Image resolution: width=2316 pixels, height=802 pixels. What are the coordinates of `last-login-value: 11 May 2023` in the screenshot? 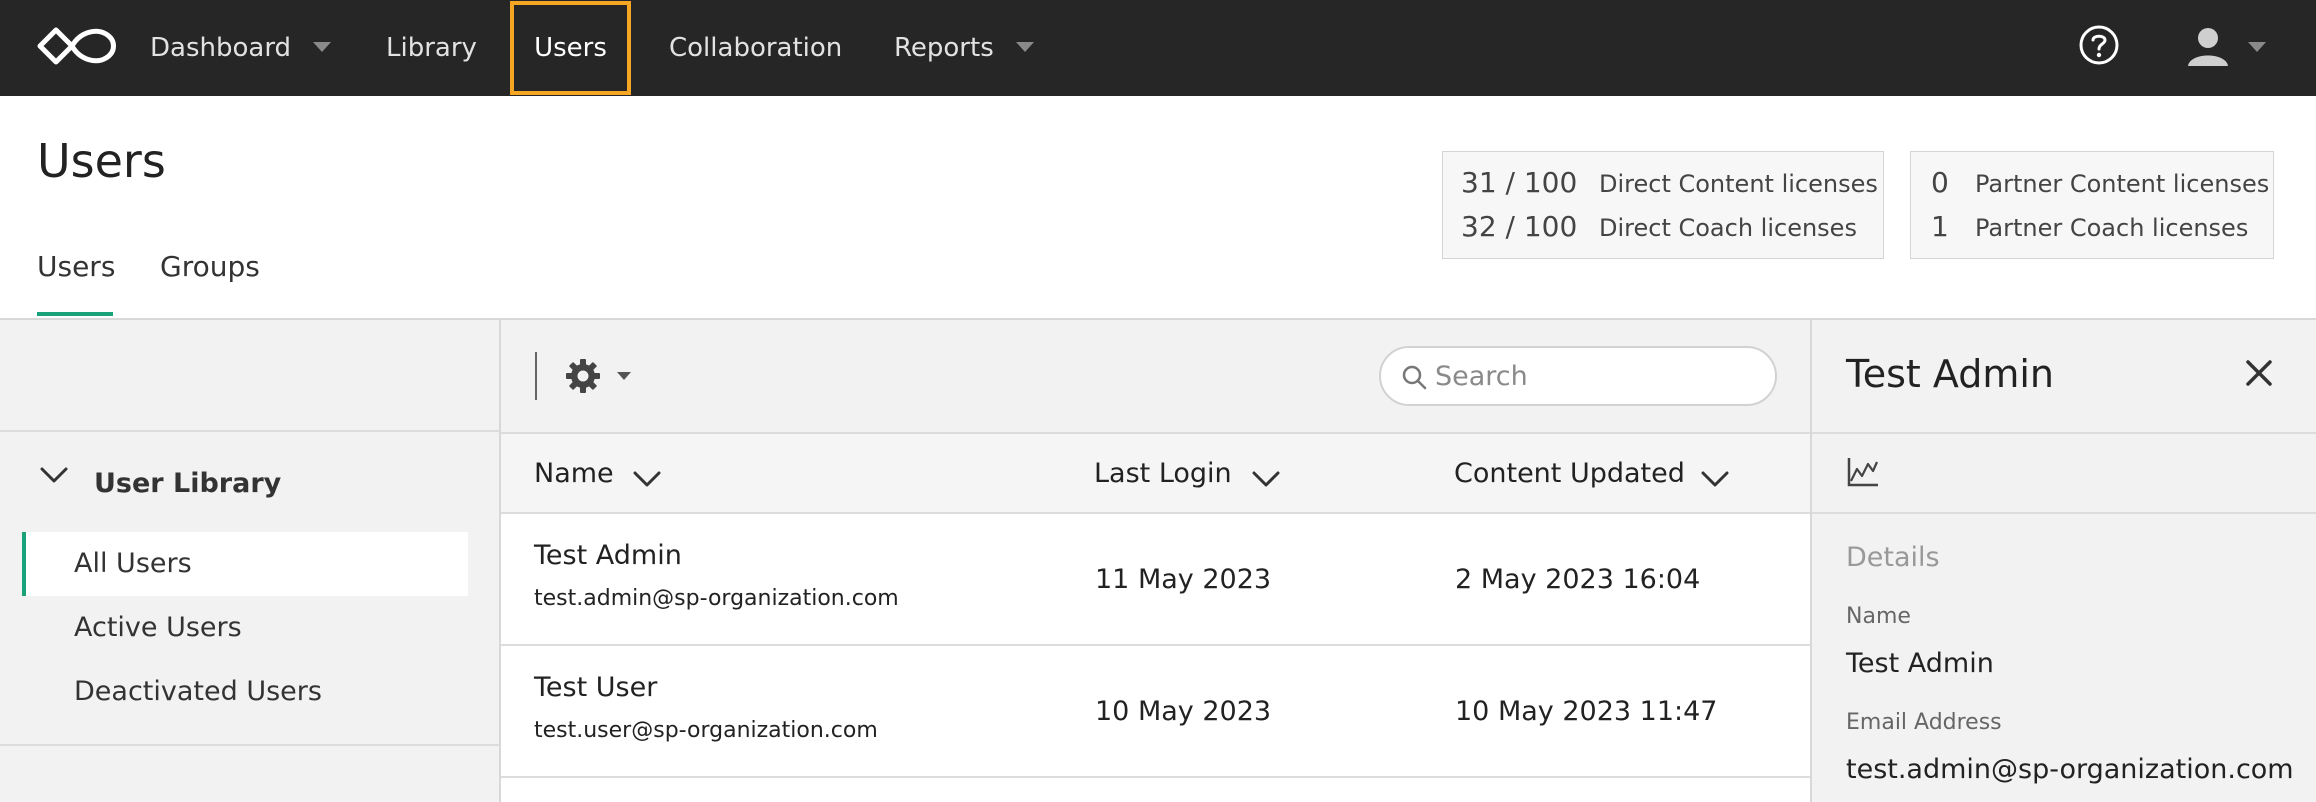 It's located at (1183, 579).